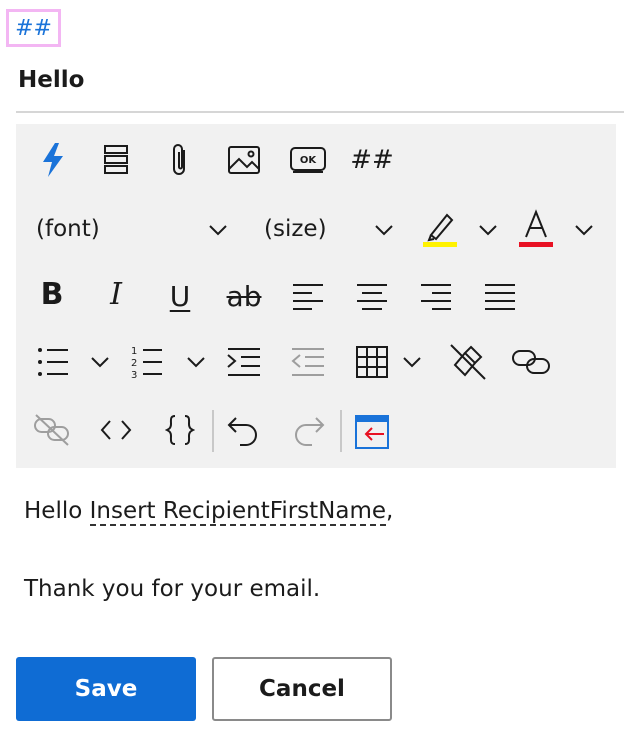 The height and width of the screenshot is (730, 640). I want to click on align-right-icon, so click(436, 296).